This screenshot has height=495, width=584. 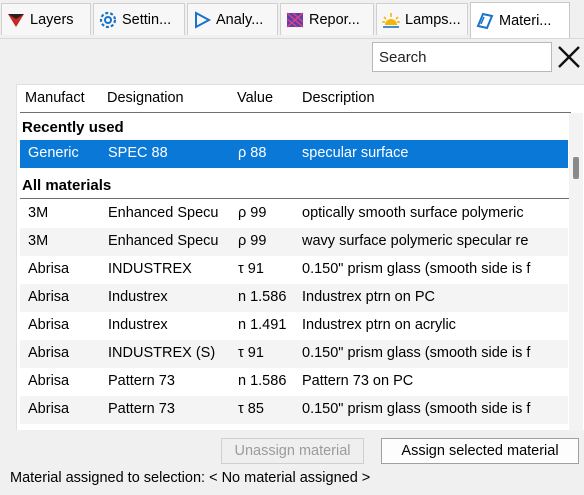 What do you see at coordinates (255, 98) in the screenshot?
I see `column-header-value: Value` at bounding box center [255, 98].